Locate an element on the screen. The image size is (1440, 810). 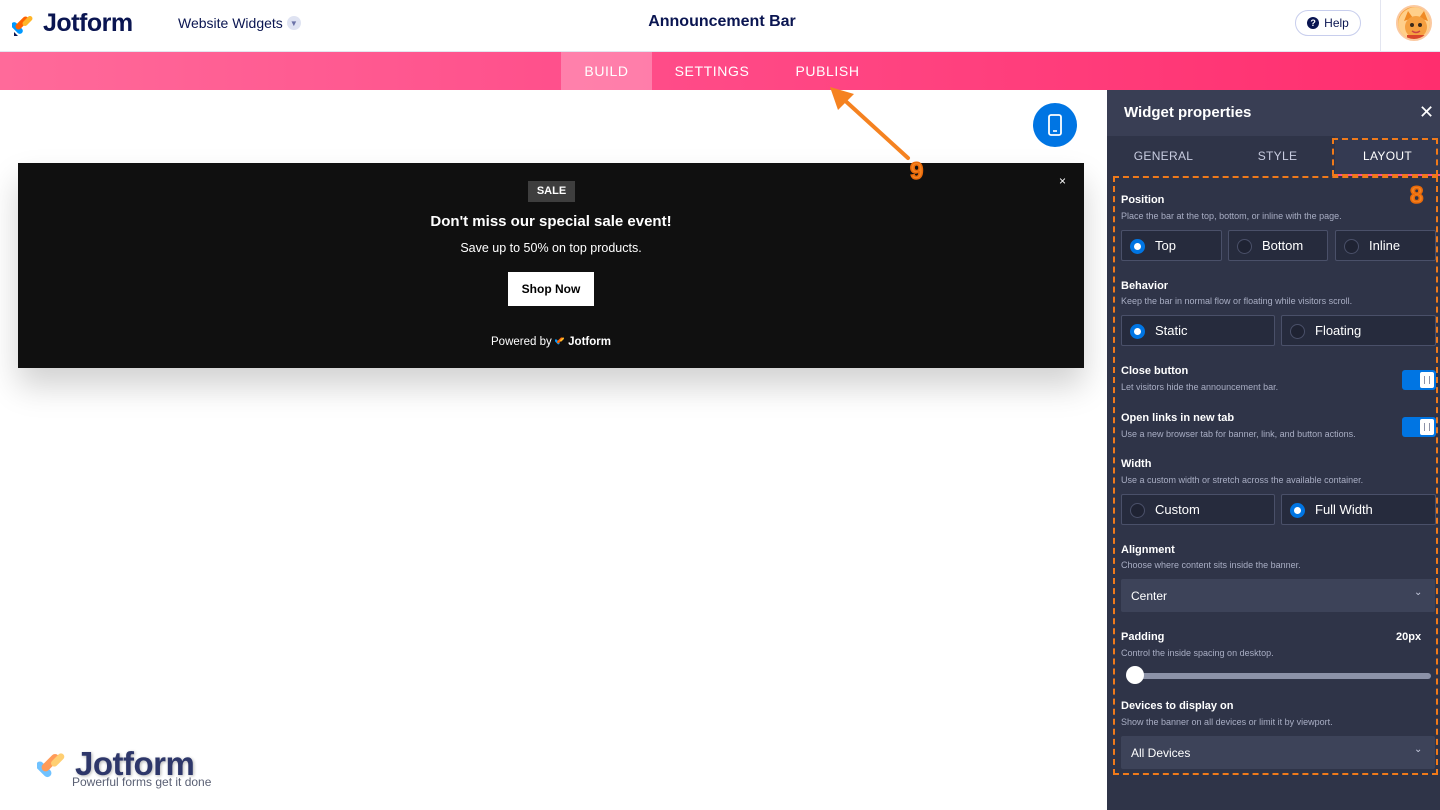
mobile-phone-icon is located at coordinates (1055, 125).